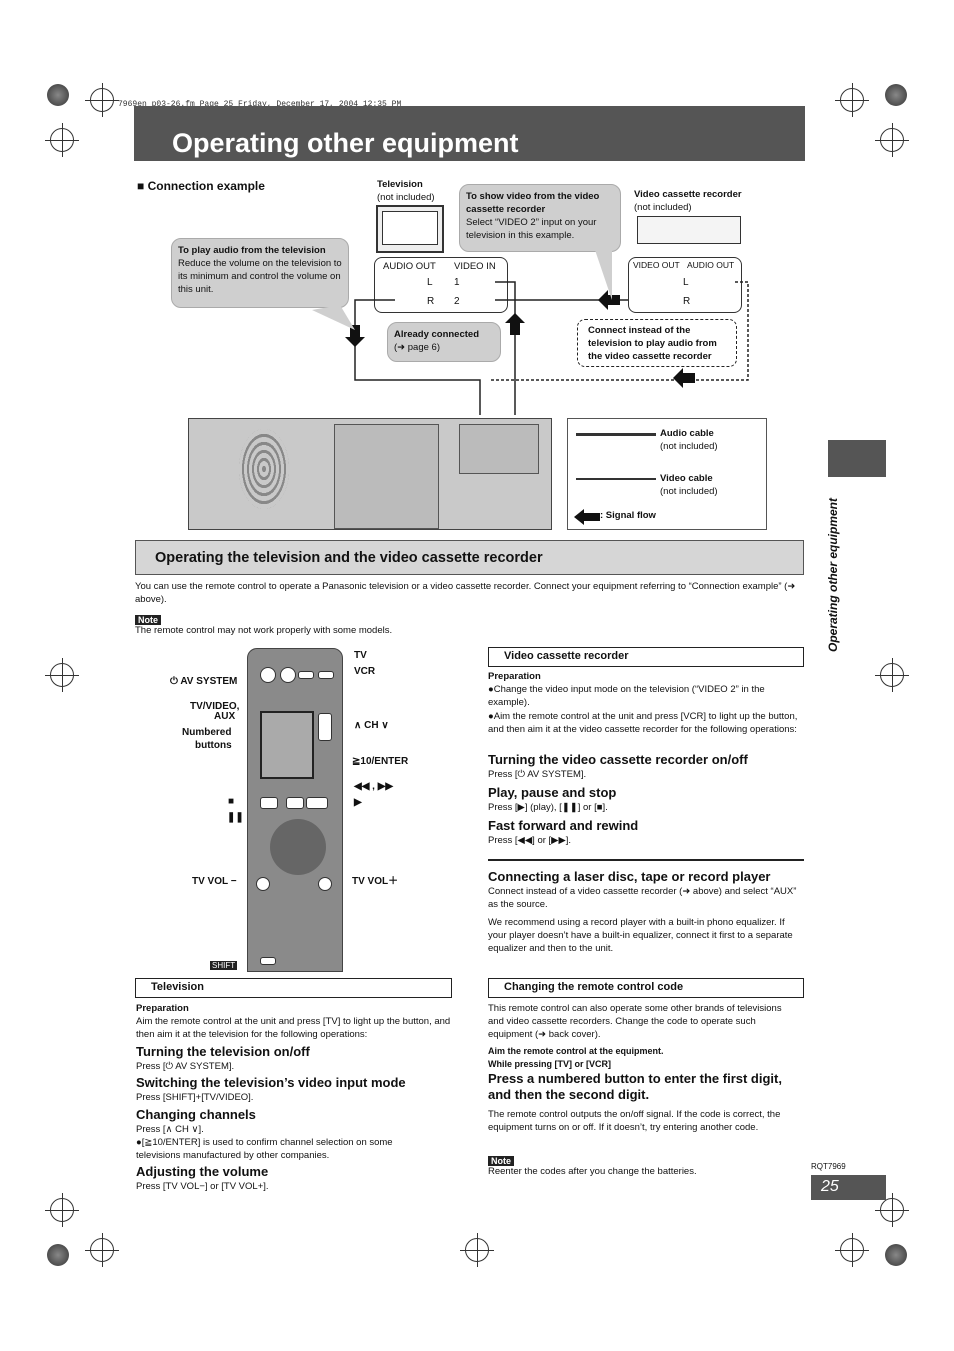 Image resolution: width=954 pixels, height=1351 pixels. Describe the element at coordinates (195, 1097) in the screenshot. I see `tv-text-input: Press [SHIFT]+[TV/VIDEO].` at that location.